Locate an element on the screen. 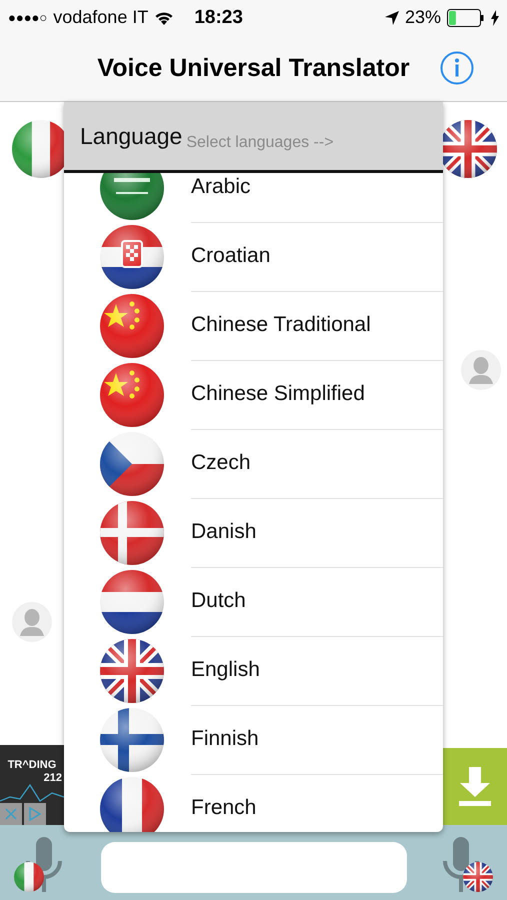  app-title: Voice Universal Translator is located at coordinates (253, 68).